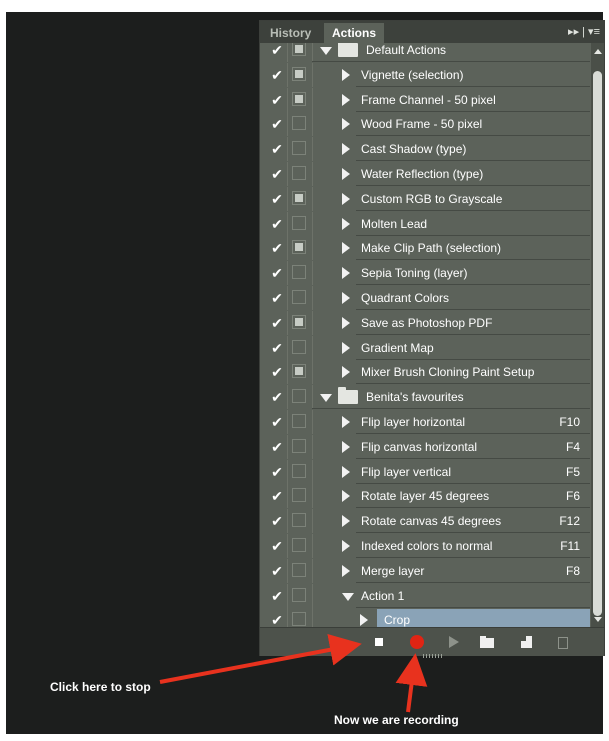 The height and width of the screenshot is (741, 609). Describe the element at coordinates (425, 174) in the screenshot. I see `action-row: ✔ Water Reflection (type)` at that location.